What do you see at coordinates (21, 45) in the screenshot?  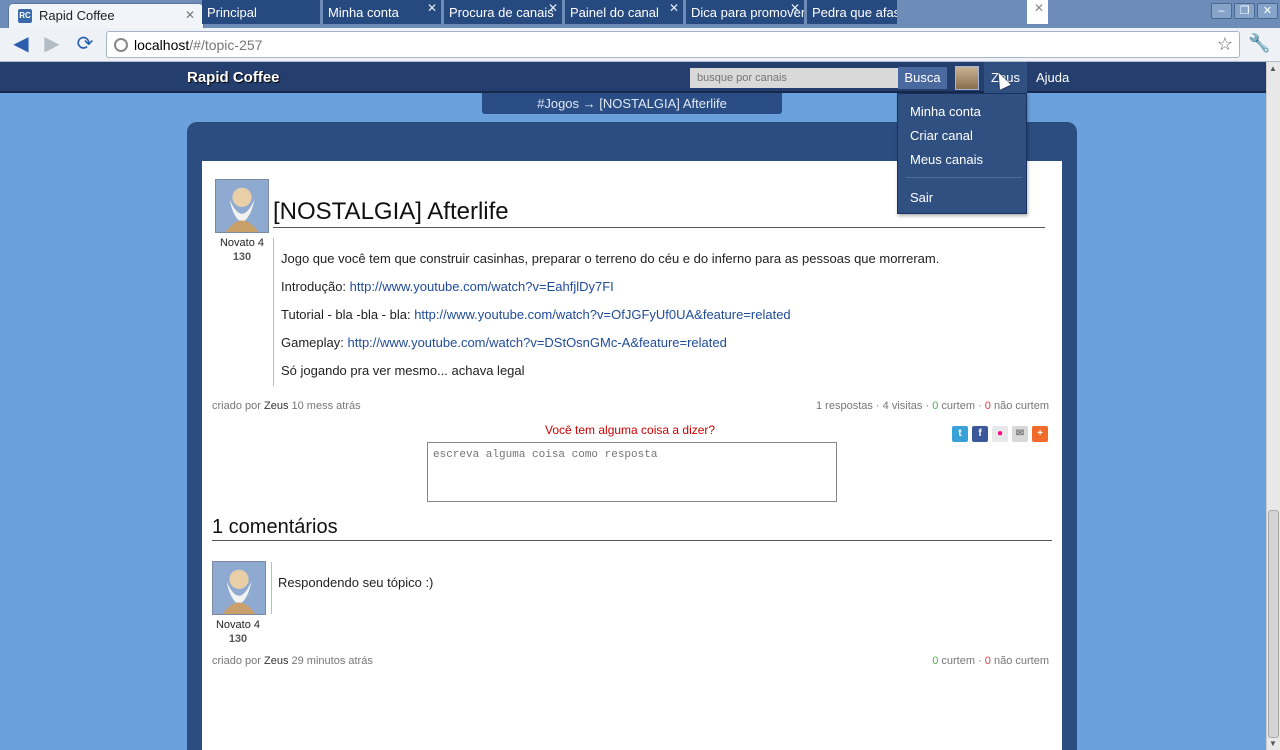 I see `back-icon: ◀` at bounding box center [21, 45].